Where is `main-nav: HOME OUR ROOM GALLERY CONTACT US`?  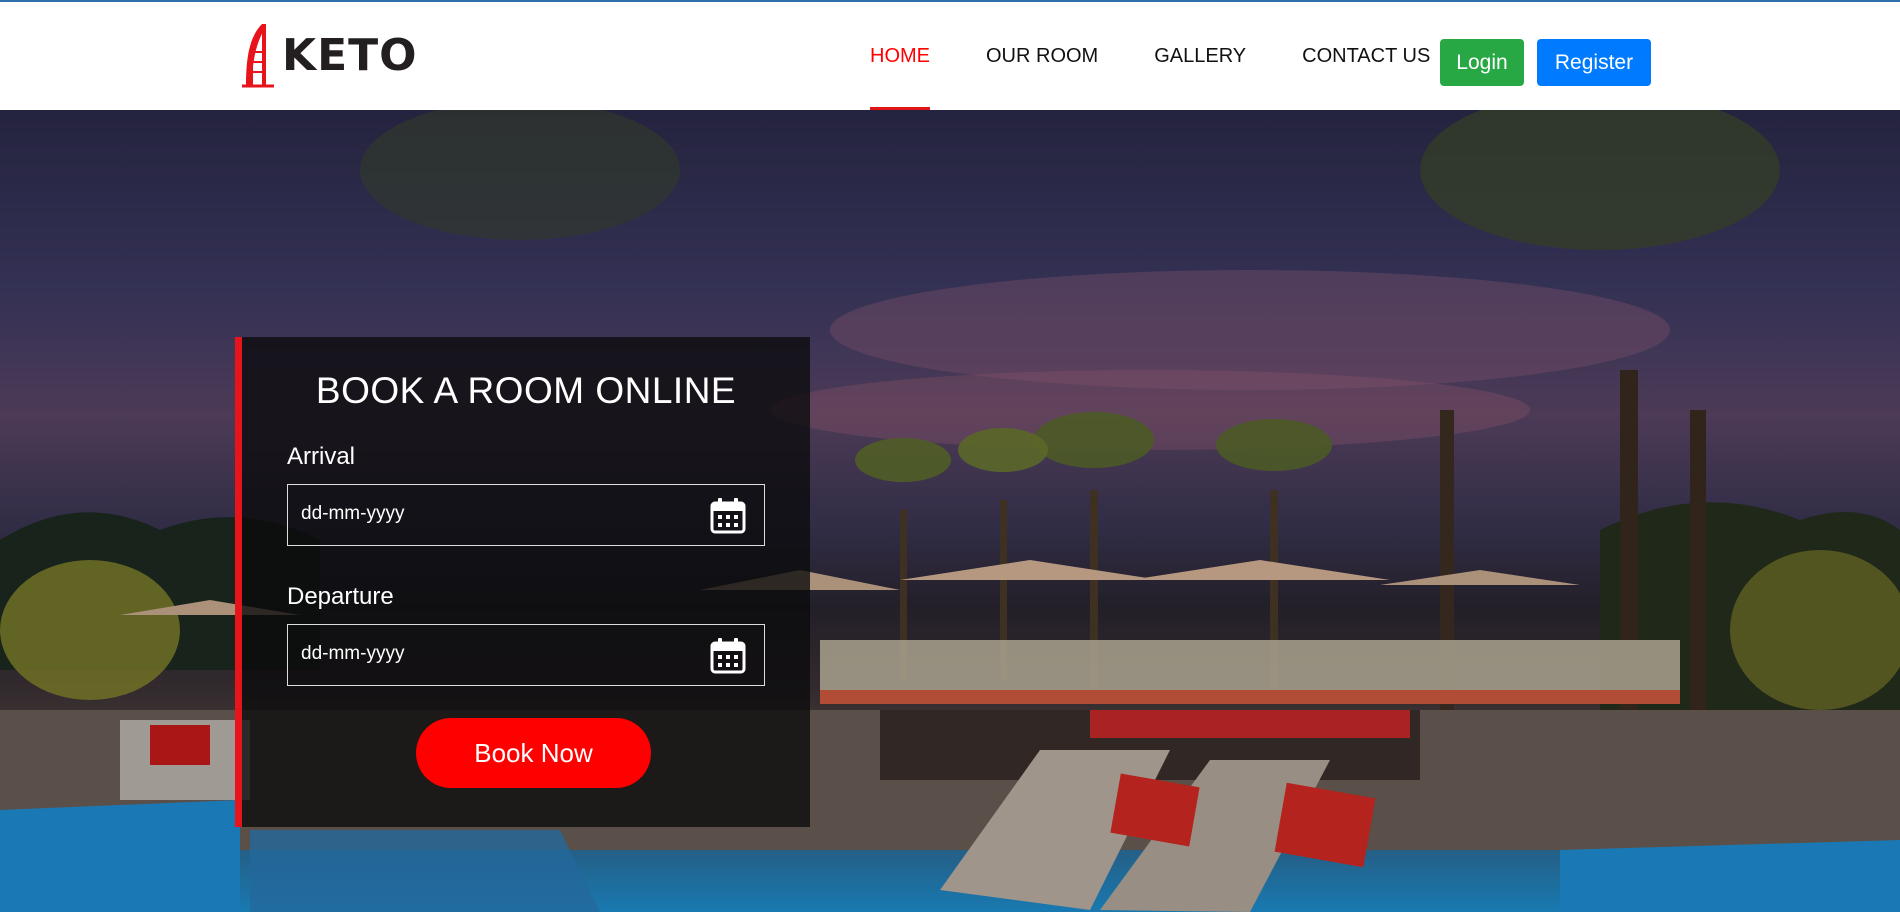 main-nav: HOME OUR ROOM GALLERY CONTACT US is located at coordinates (1178, 56).